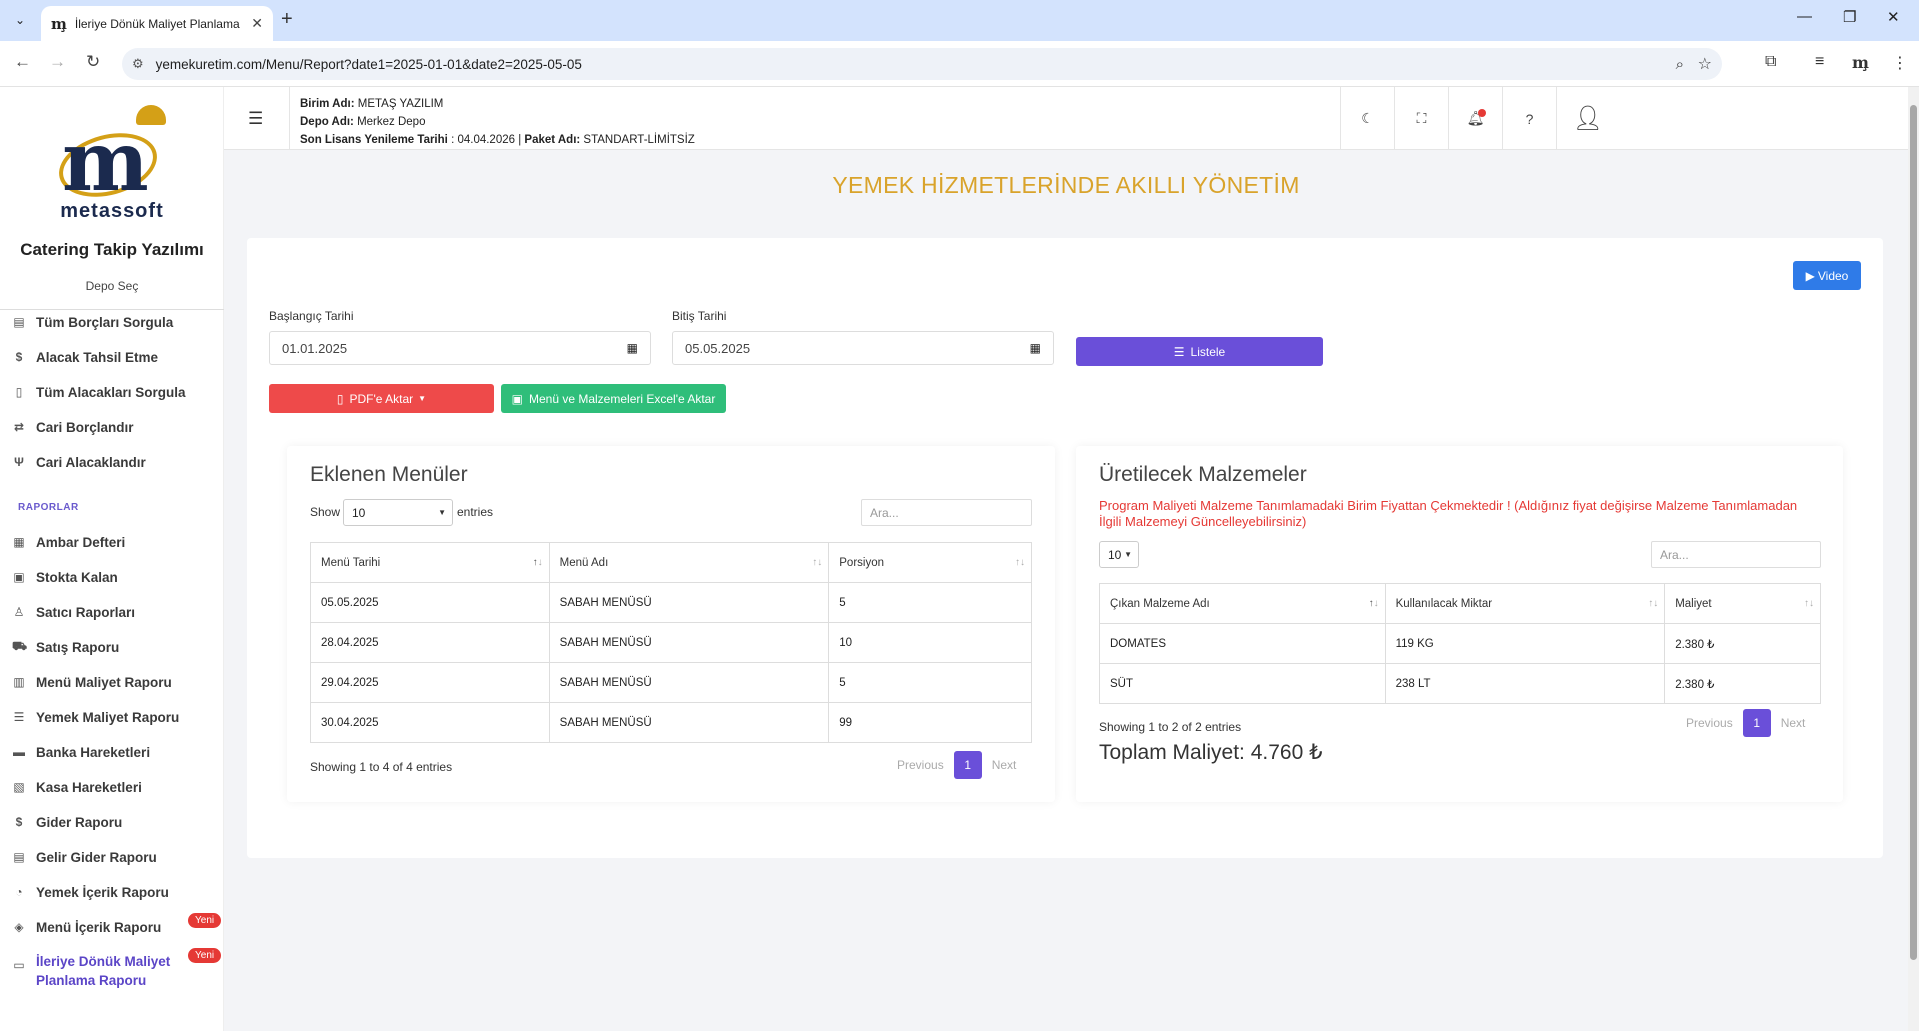 The image size is (1919, 1031). I want to click on excel-icon: ▣, so click(517, 398).